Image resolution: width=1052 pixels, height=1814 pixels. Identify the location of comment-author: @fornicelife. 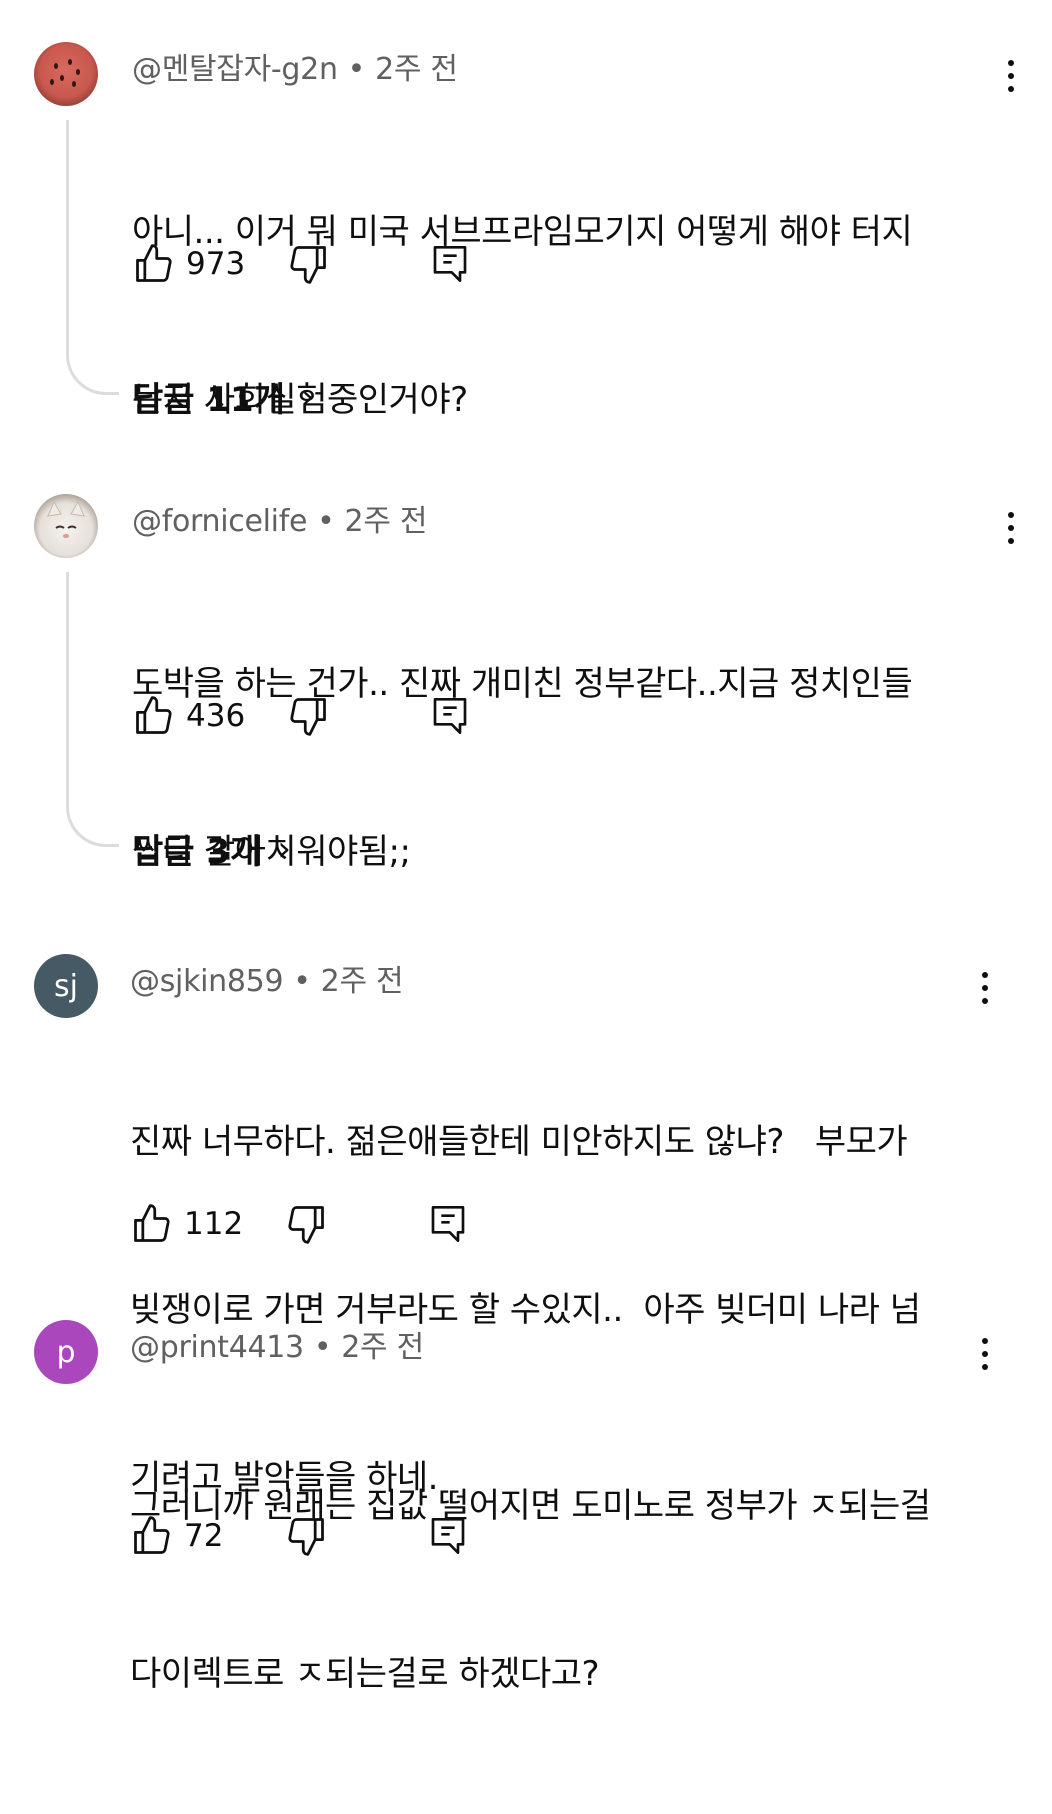
(219, 521).